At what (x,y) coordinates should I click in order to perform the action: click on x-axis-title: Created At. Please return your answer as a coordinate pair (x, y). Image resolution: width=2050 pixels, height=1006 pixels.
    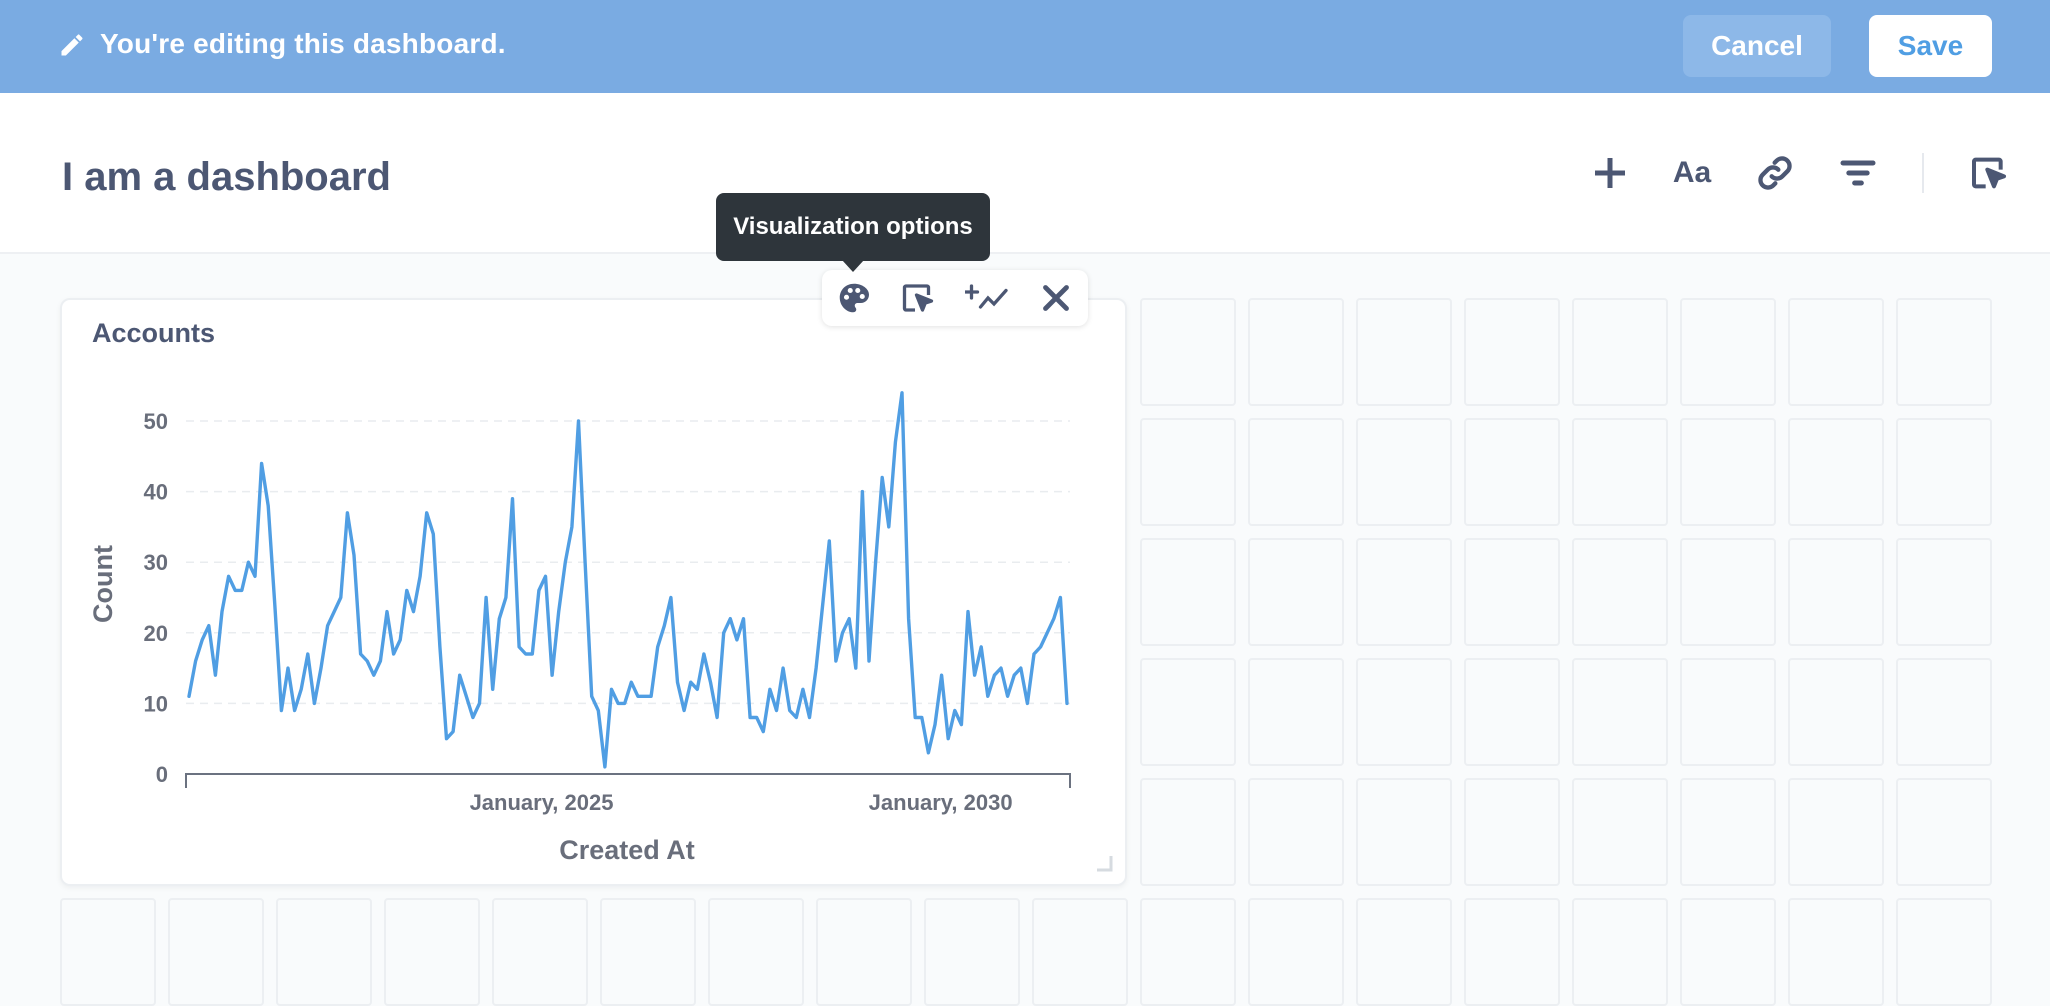
    Looking at the image, I should click on (627, 850).